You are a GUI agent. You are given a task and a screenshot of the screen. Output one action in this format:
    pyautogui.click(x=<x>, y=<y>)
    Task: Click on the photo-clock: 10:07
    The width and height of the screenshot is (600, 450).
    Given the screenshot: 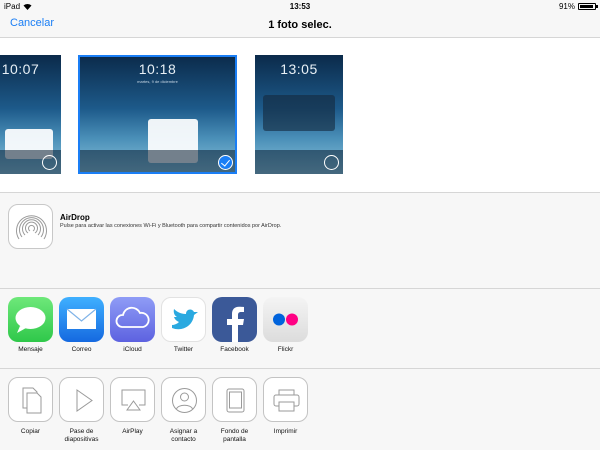 What is the action you would take?
    pyautogui.click(x=20, y=69)
    